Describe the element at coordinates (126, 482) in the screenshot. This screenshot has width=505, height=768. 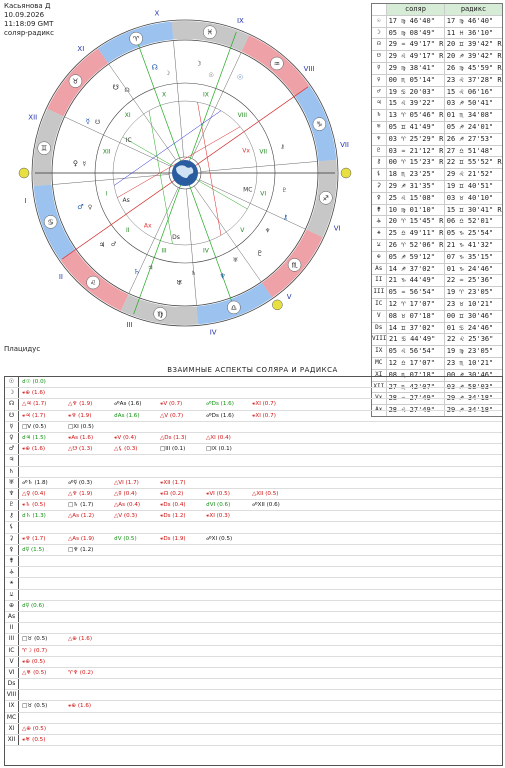
I see `aspect-cell: △VI (1.7)` at that location.